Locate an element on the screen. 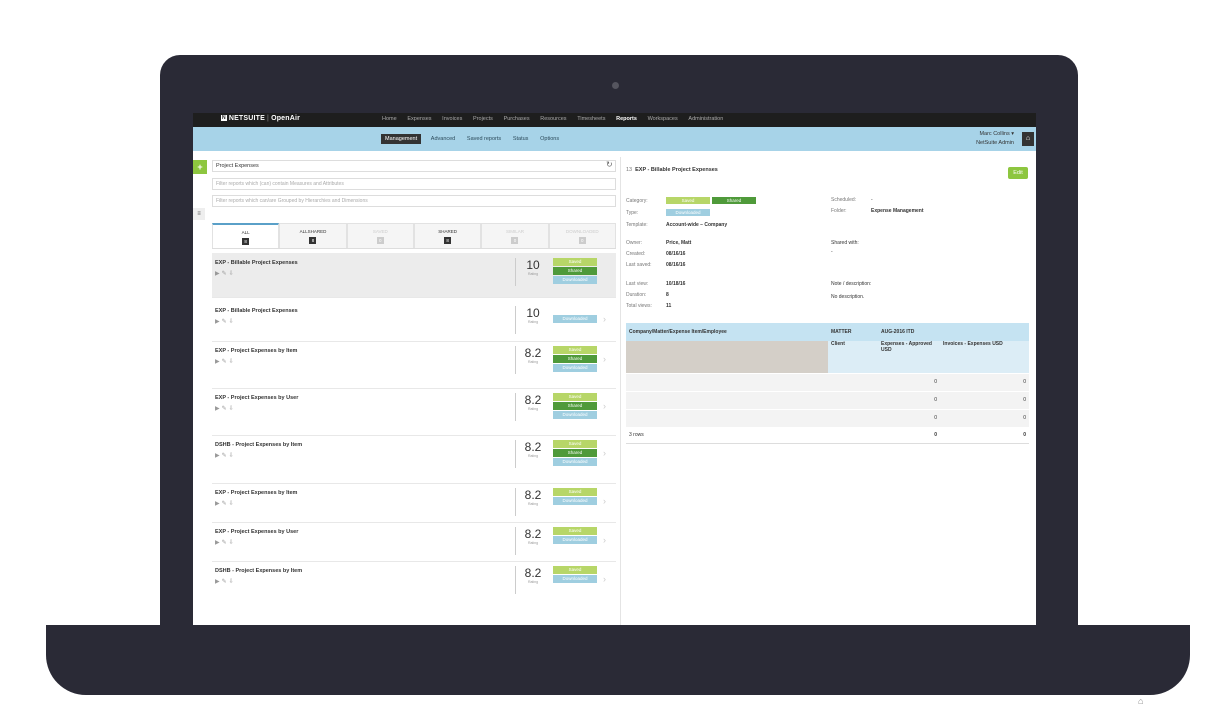  nav-home: Home is located at coordinates (389, 119).